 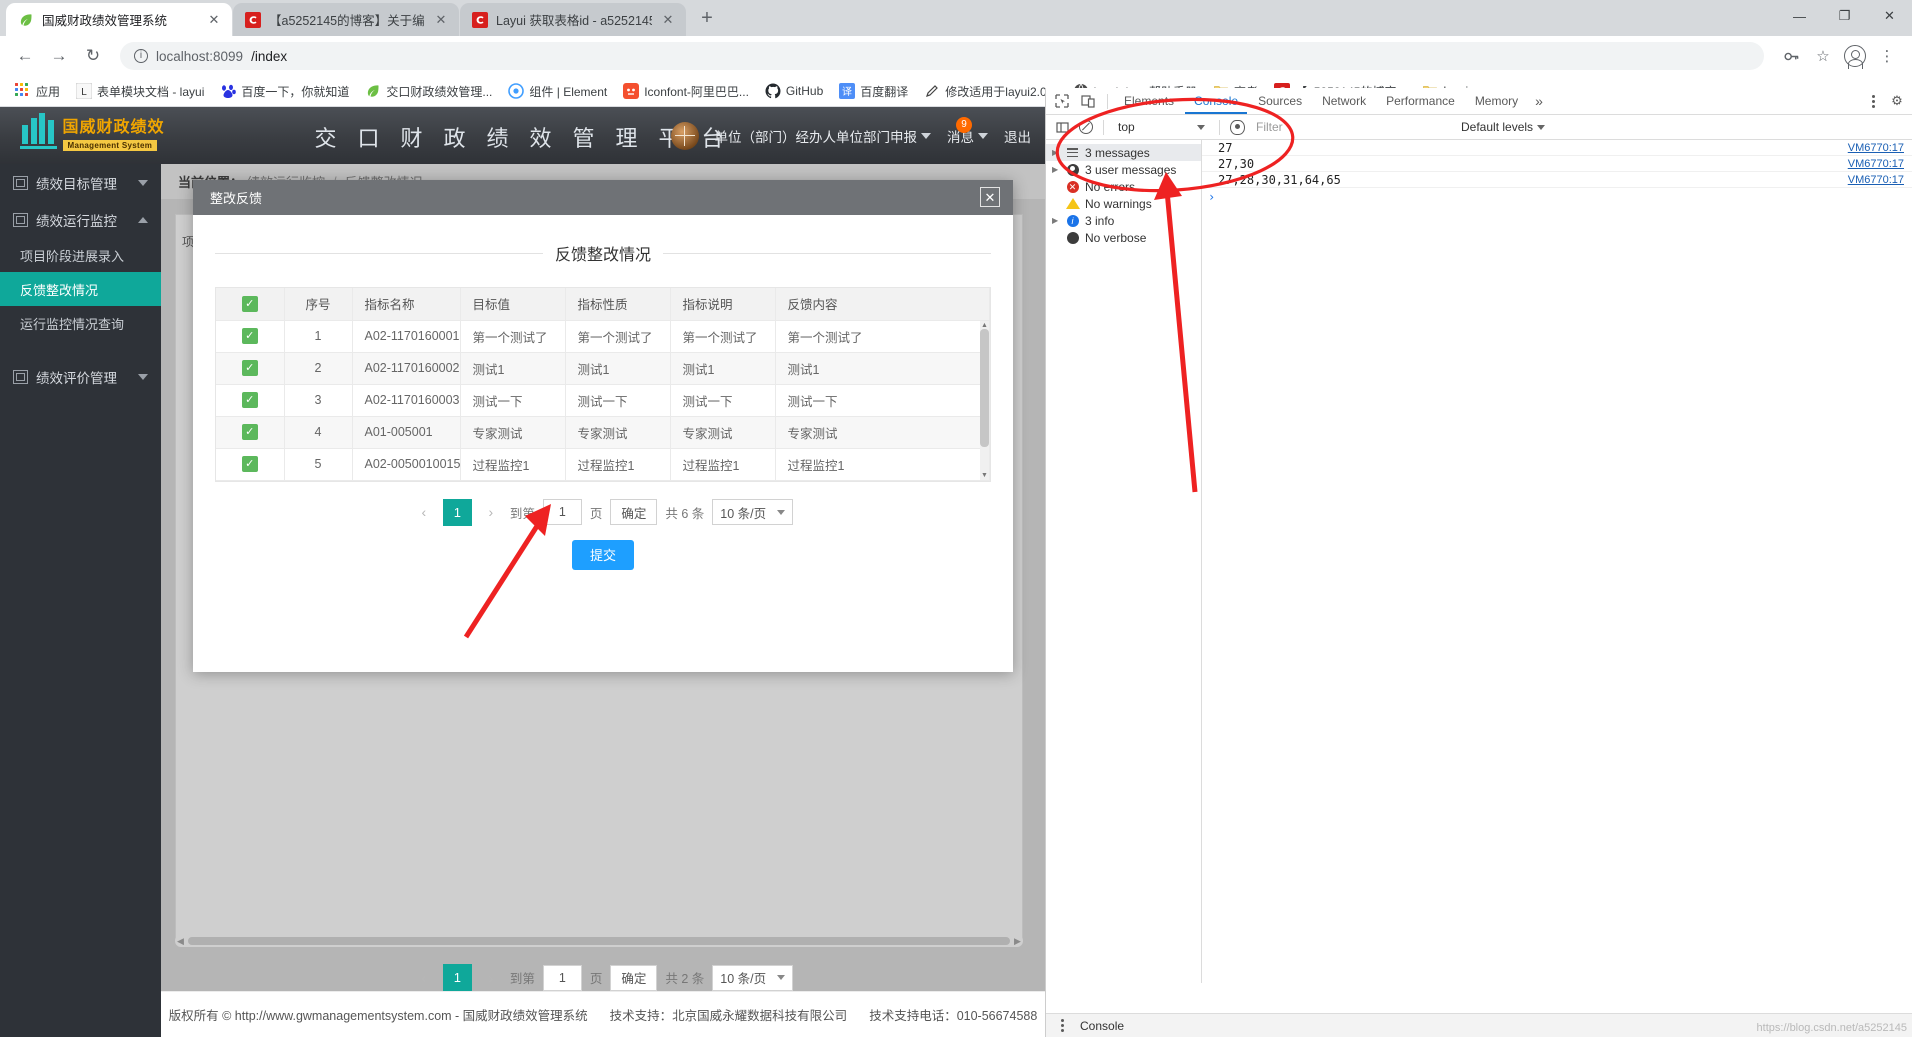 I want to click on console-sidebar-errors: ✕ No errors, so click(x=1123, y=186).